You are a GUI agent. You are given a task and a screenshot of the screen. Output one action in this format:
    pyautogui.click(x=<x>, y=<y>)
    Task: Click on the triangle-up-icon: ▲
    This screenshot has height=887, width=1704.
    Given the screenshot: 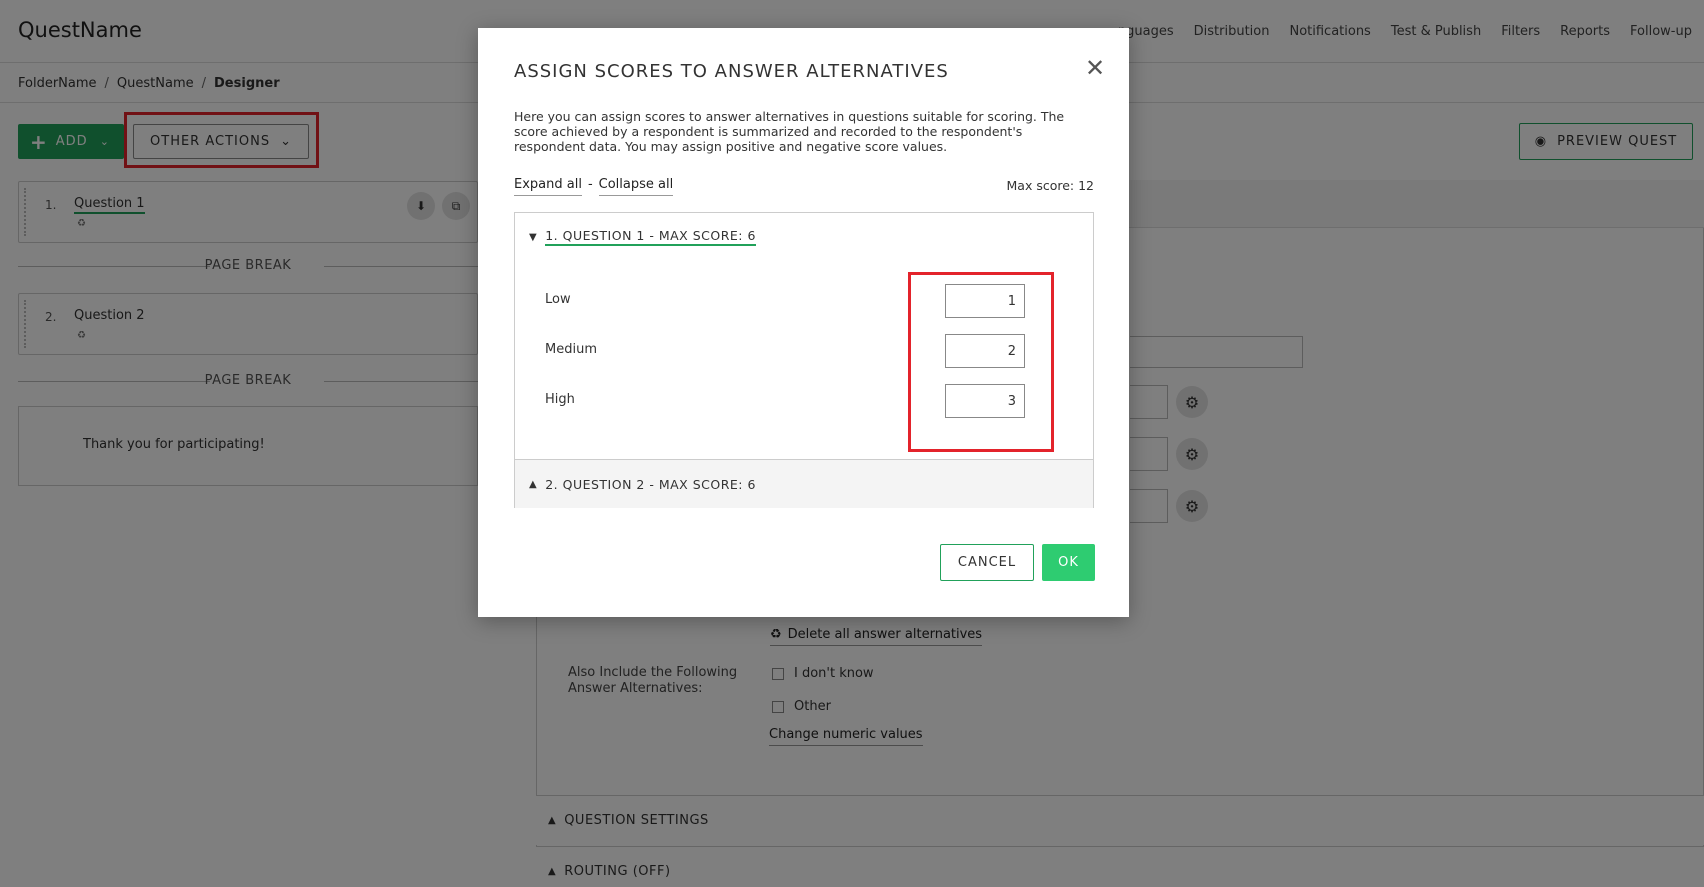 What is the action you would take?
    pyautogui.click(x=533, y=484)
    